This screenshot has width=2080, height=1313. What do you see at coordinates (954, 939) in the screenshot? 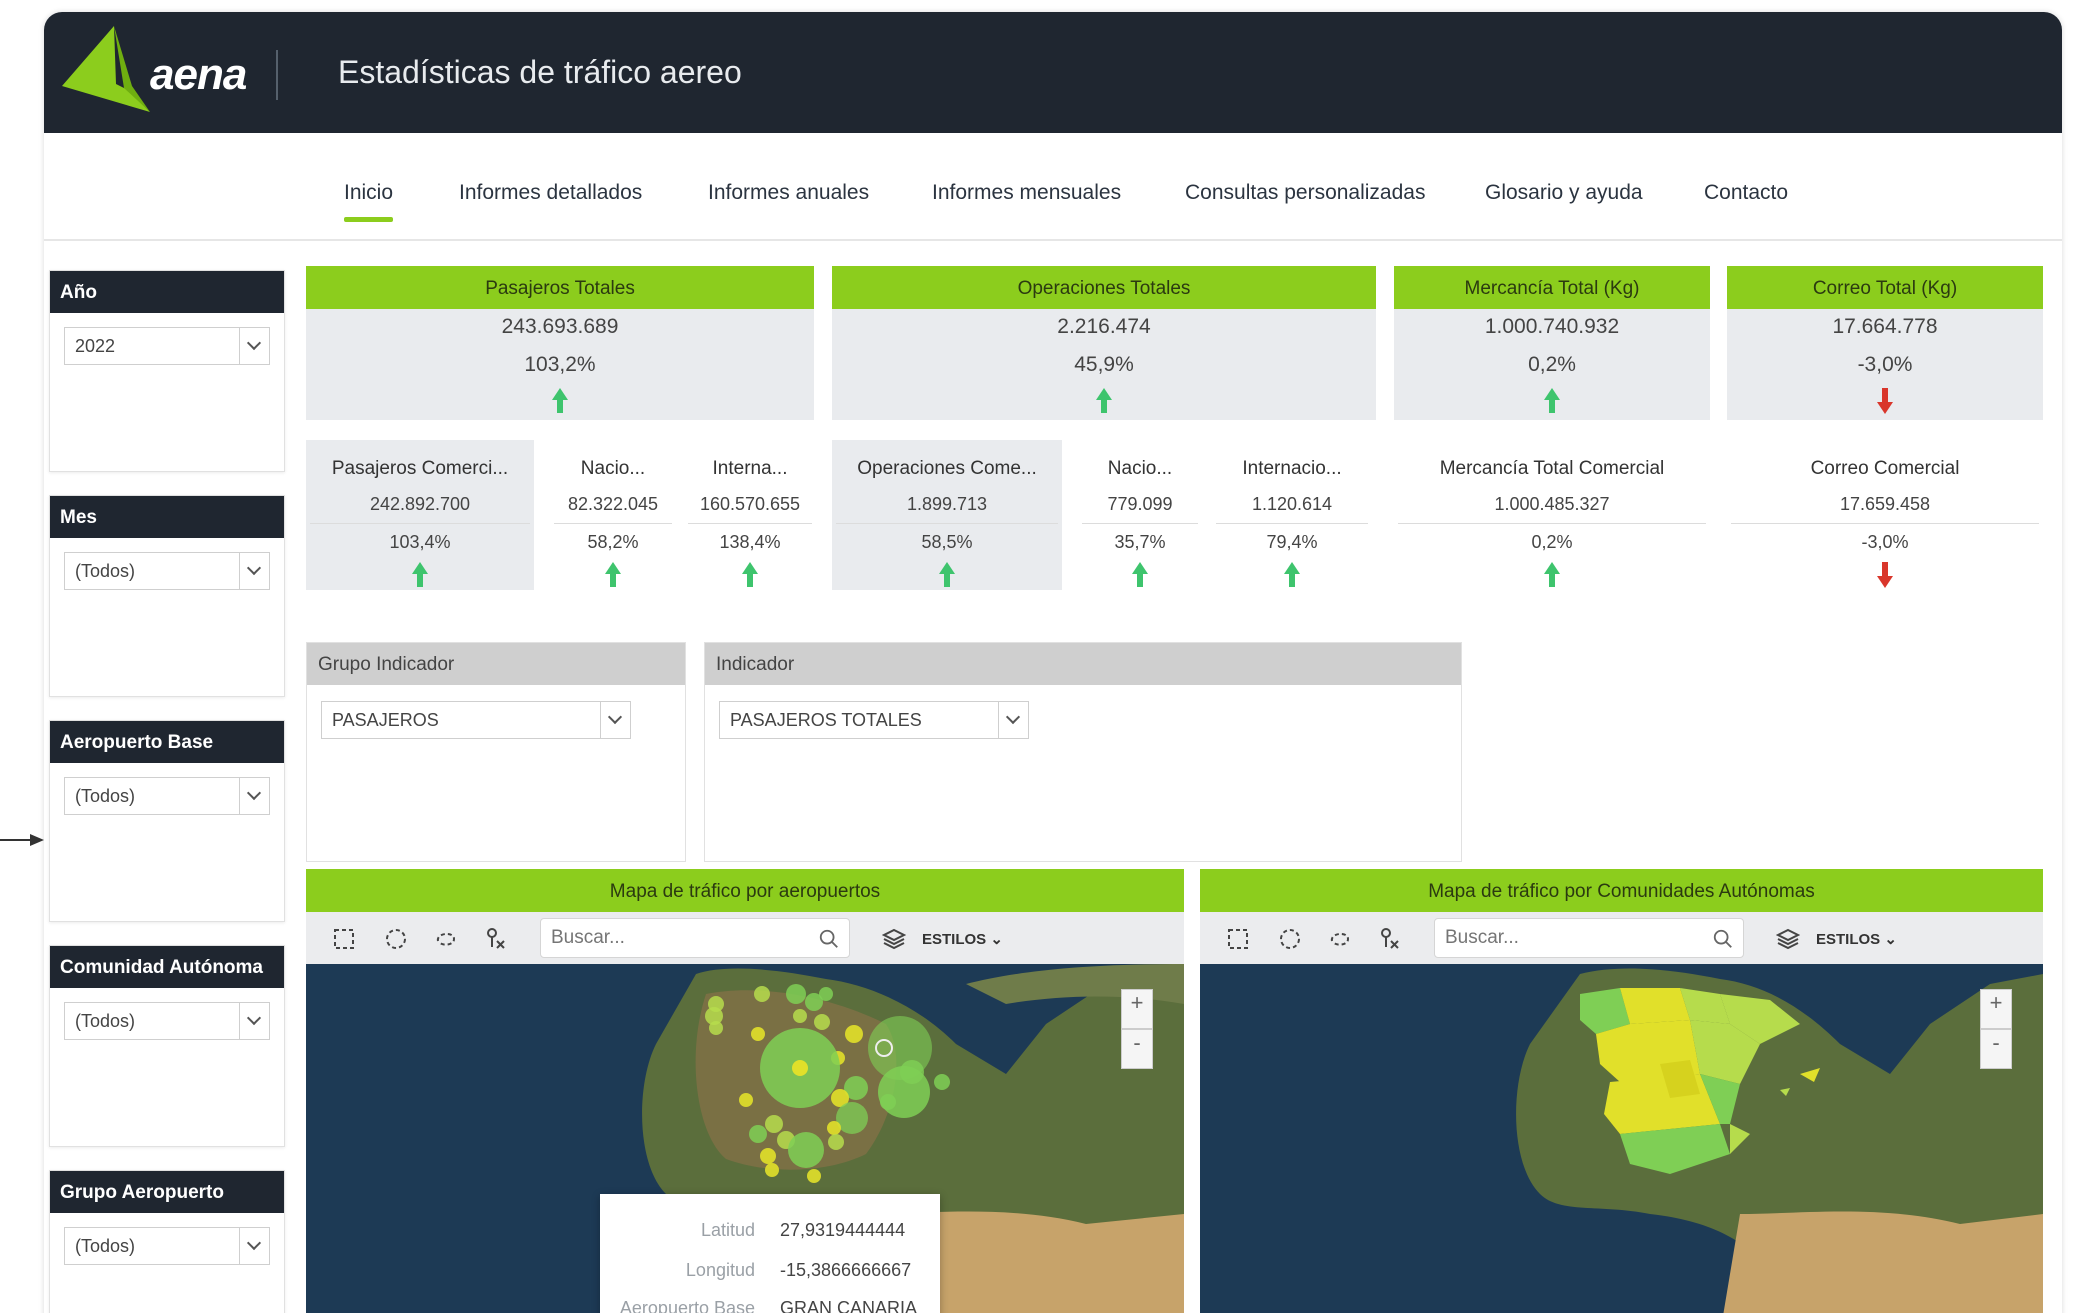
I see `estilos-label: ESTILOS` at bounding box center [954, 939].